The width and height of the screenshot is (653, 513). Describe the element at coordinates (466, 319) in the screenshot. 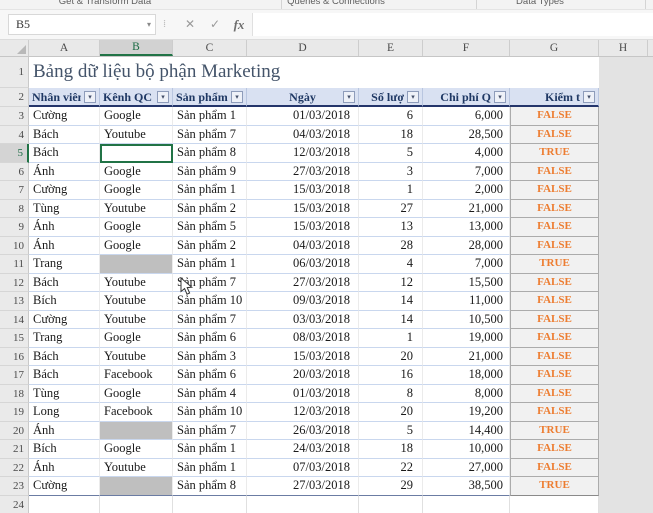

I see `data-cell: 10,500` at that location.